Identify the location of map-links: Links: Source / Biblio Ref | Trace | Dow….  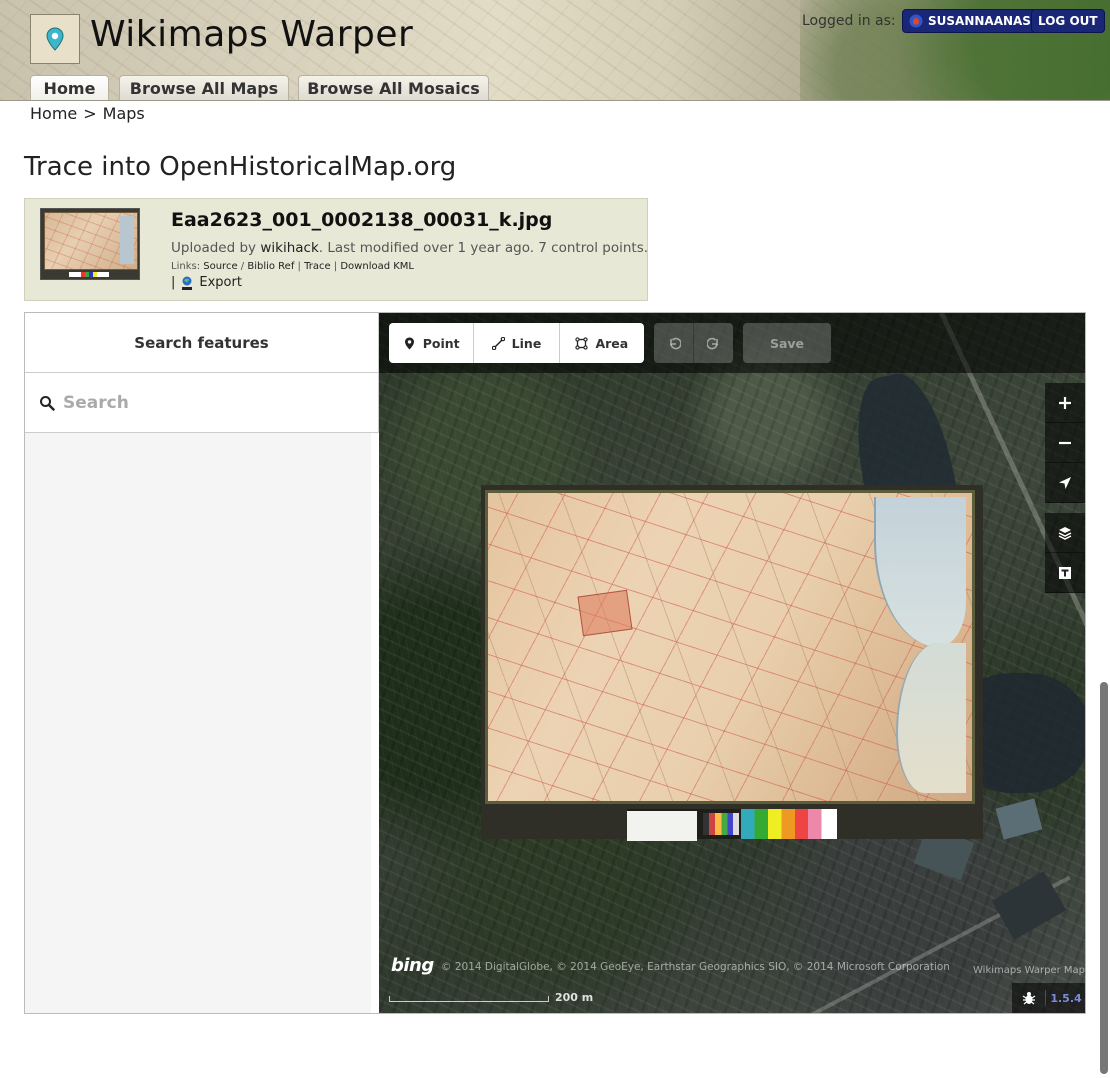
(293, 266).